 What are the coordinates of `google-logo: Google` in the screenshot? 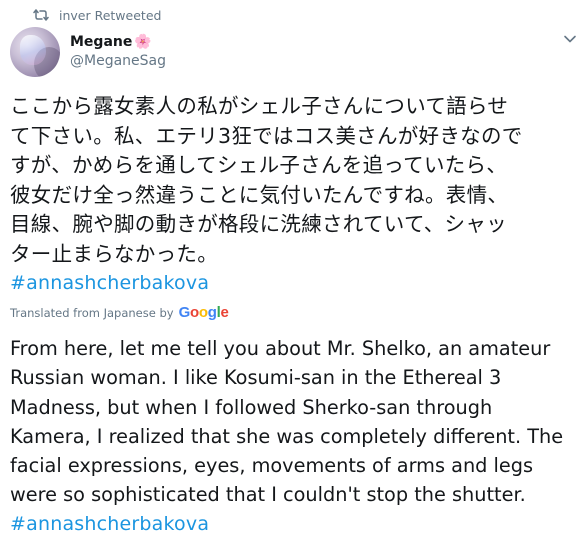 It's located at (204, 312).